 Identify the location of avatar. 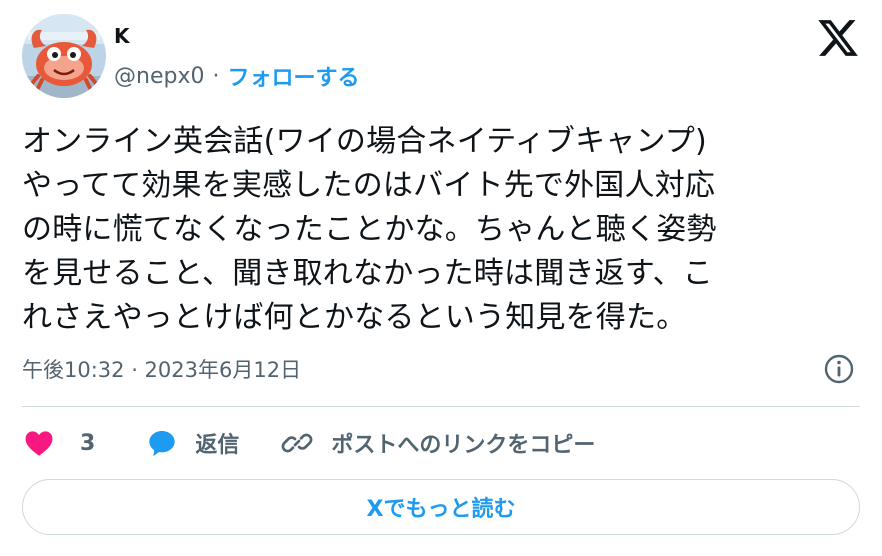
(64, 56).